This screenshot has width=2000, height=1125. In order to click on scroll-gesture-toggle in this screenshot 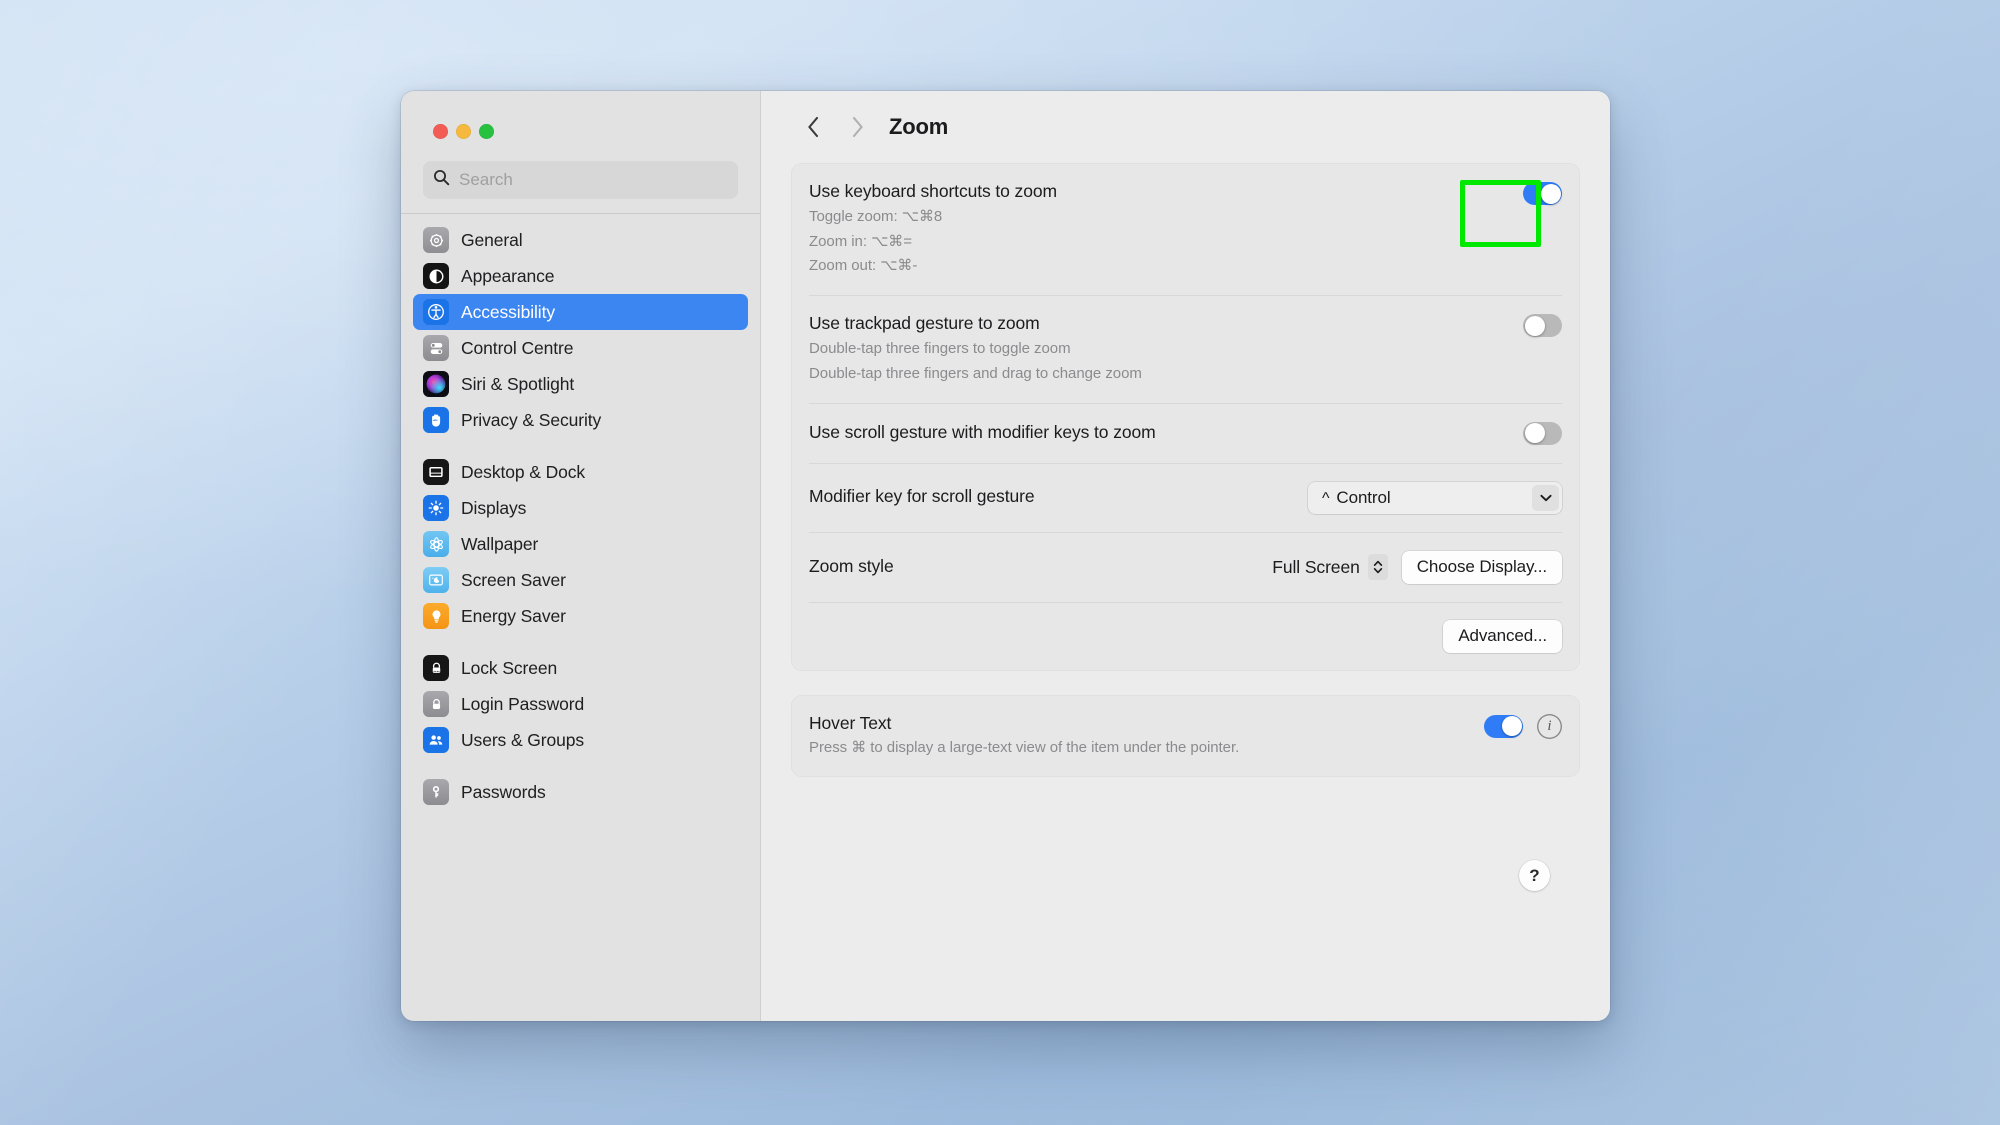, I will do `click(1542, 433)`.